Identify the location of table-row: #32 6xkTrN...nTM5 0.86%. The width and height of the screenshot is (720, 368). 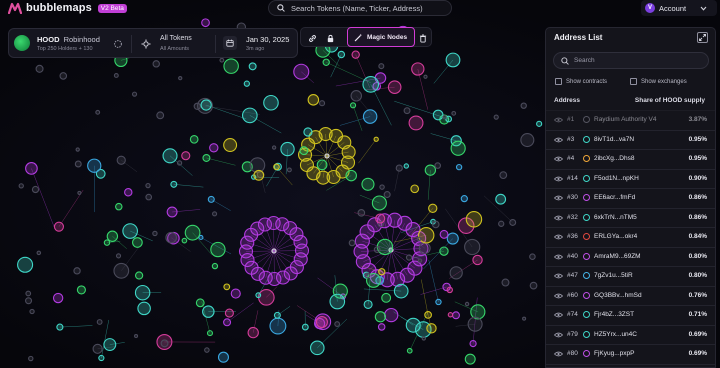
(630, 217).